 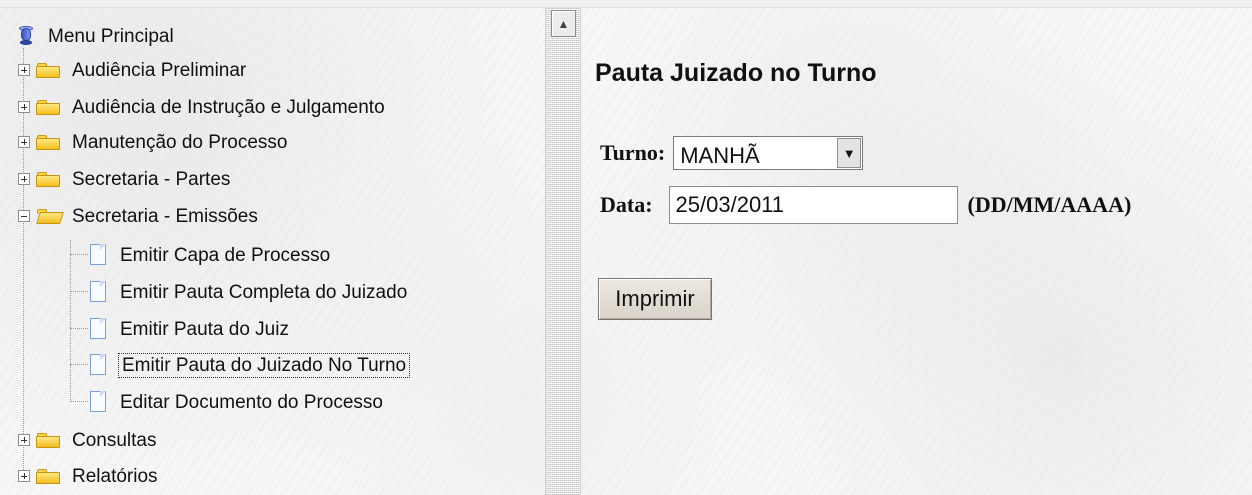 I want to click on tree-item-editar-documento: Editar Documento do Processo, so click(x=235, y=402).